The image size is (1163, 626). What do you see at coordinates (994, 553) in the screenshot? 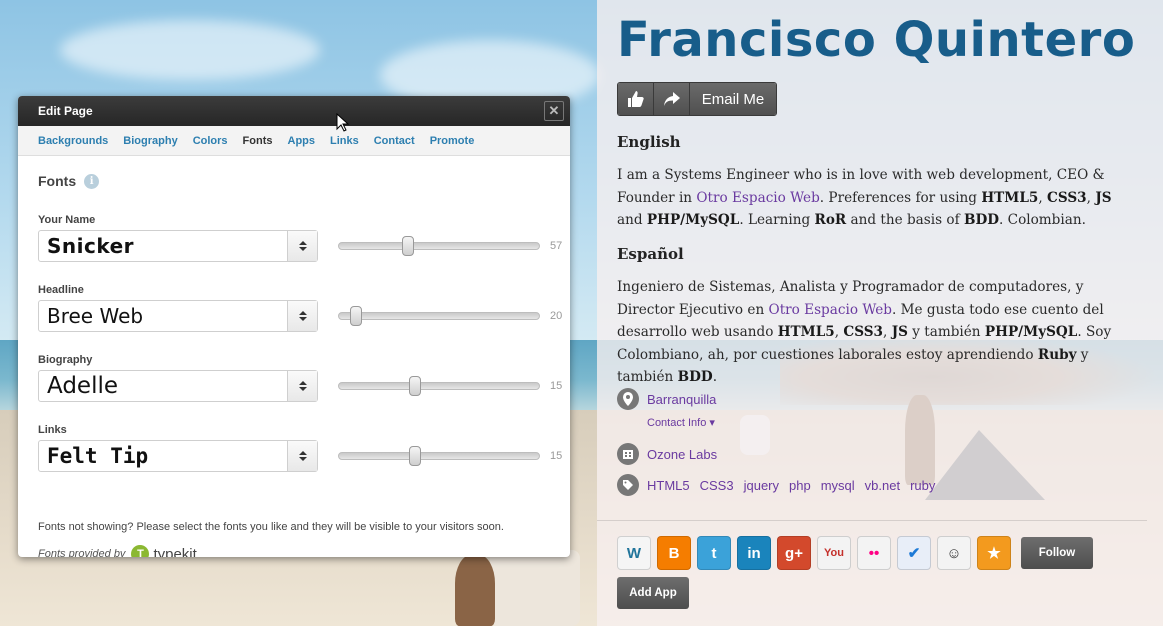
I see `favorites-icon: ★` at bounding box center [994, 553].